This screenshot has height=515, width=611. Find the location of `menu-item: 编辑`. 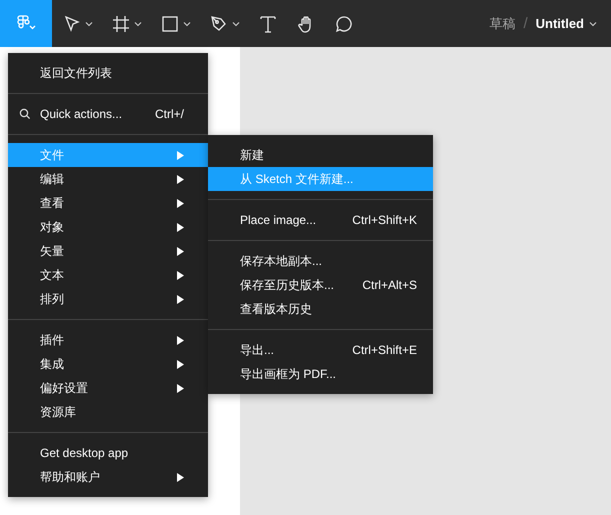

menu-item: 编辑 is located at coordinates (108, 179).